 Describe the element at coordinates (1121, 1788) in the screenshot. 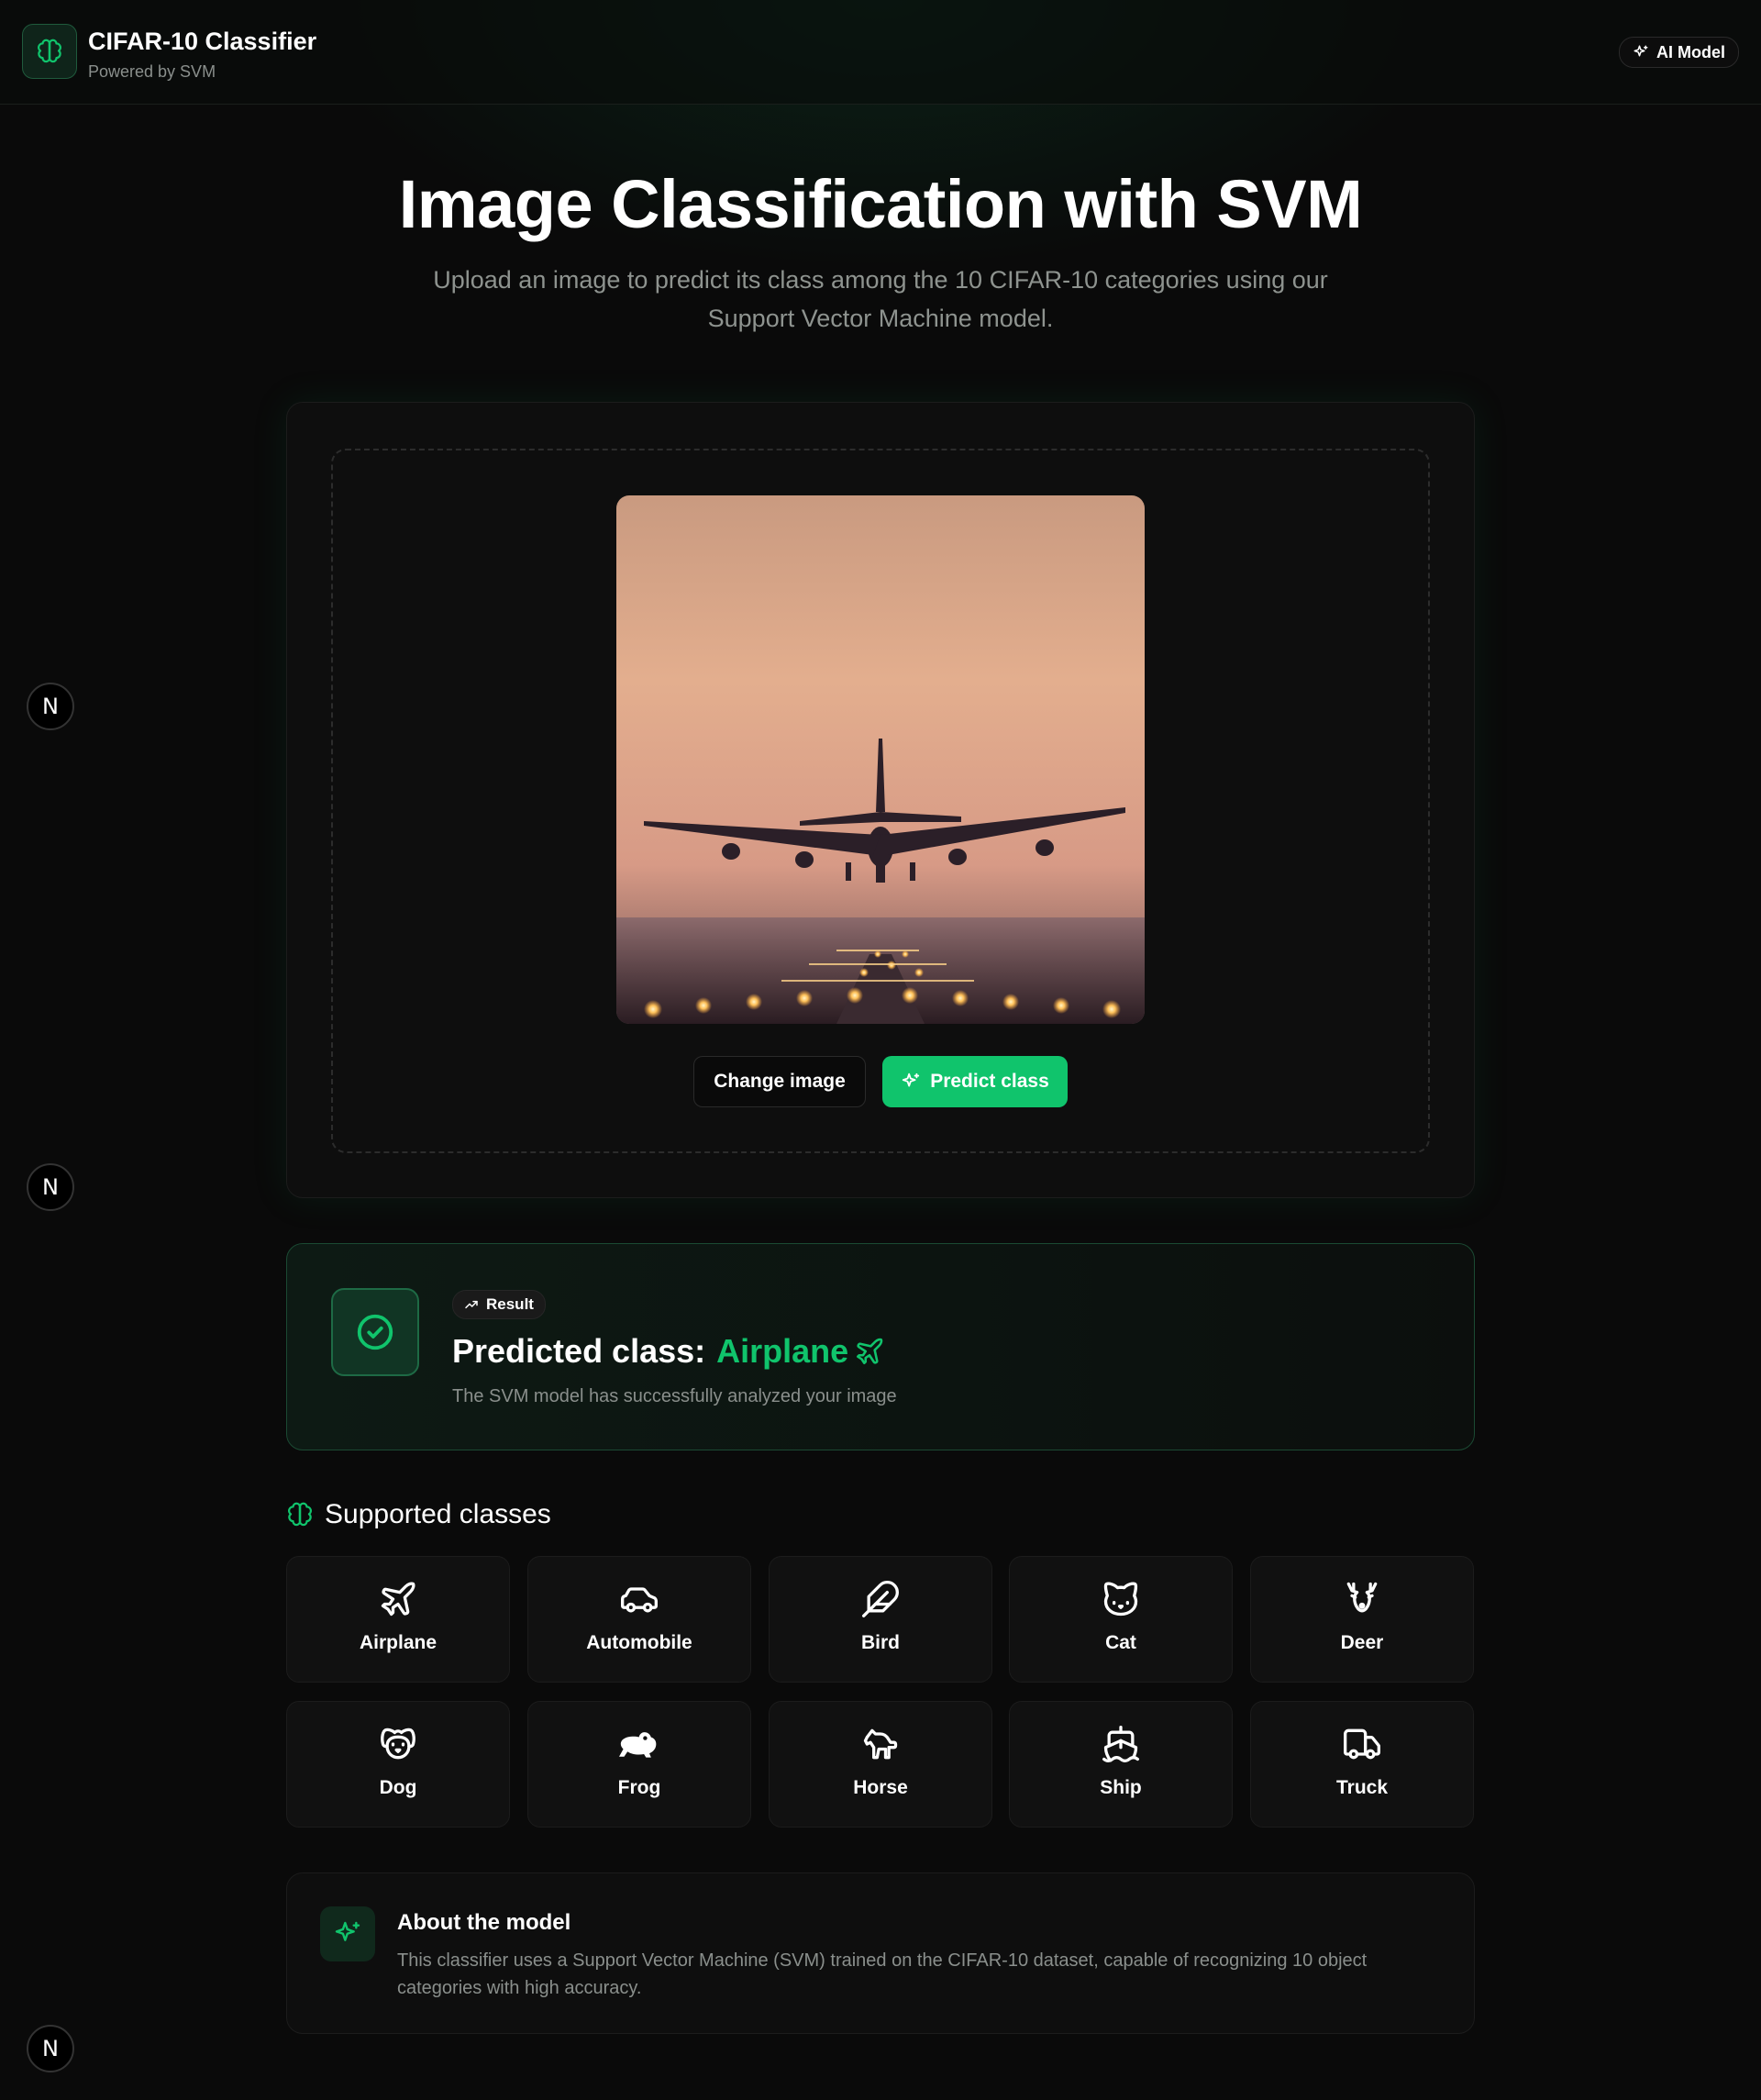

I see `class-label: Ship` at that location.